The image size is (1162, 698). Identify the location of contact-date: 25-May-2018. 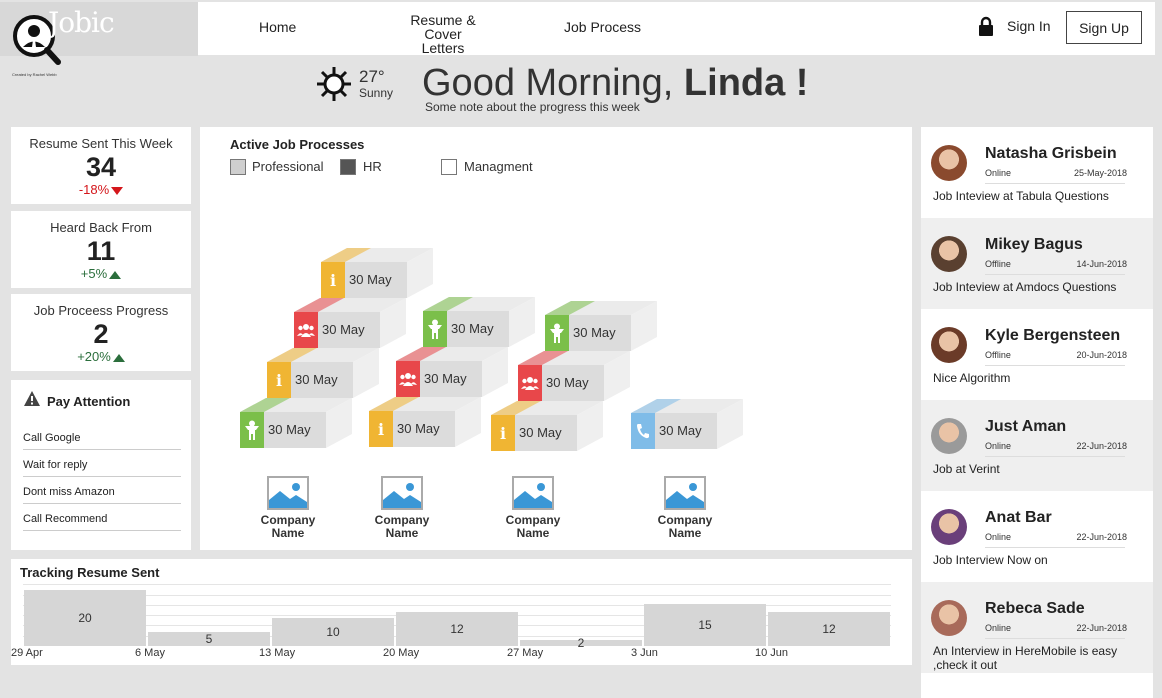
(1100, 173).